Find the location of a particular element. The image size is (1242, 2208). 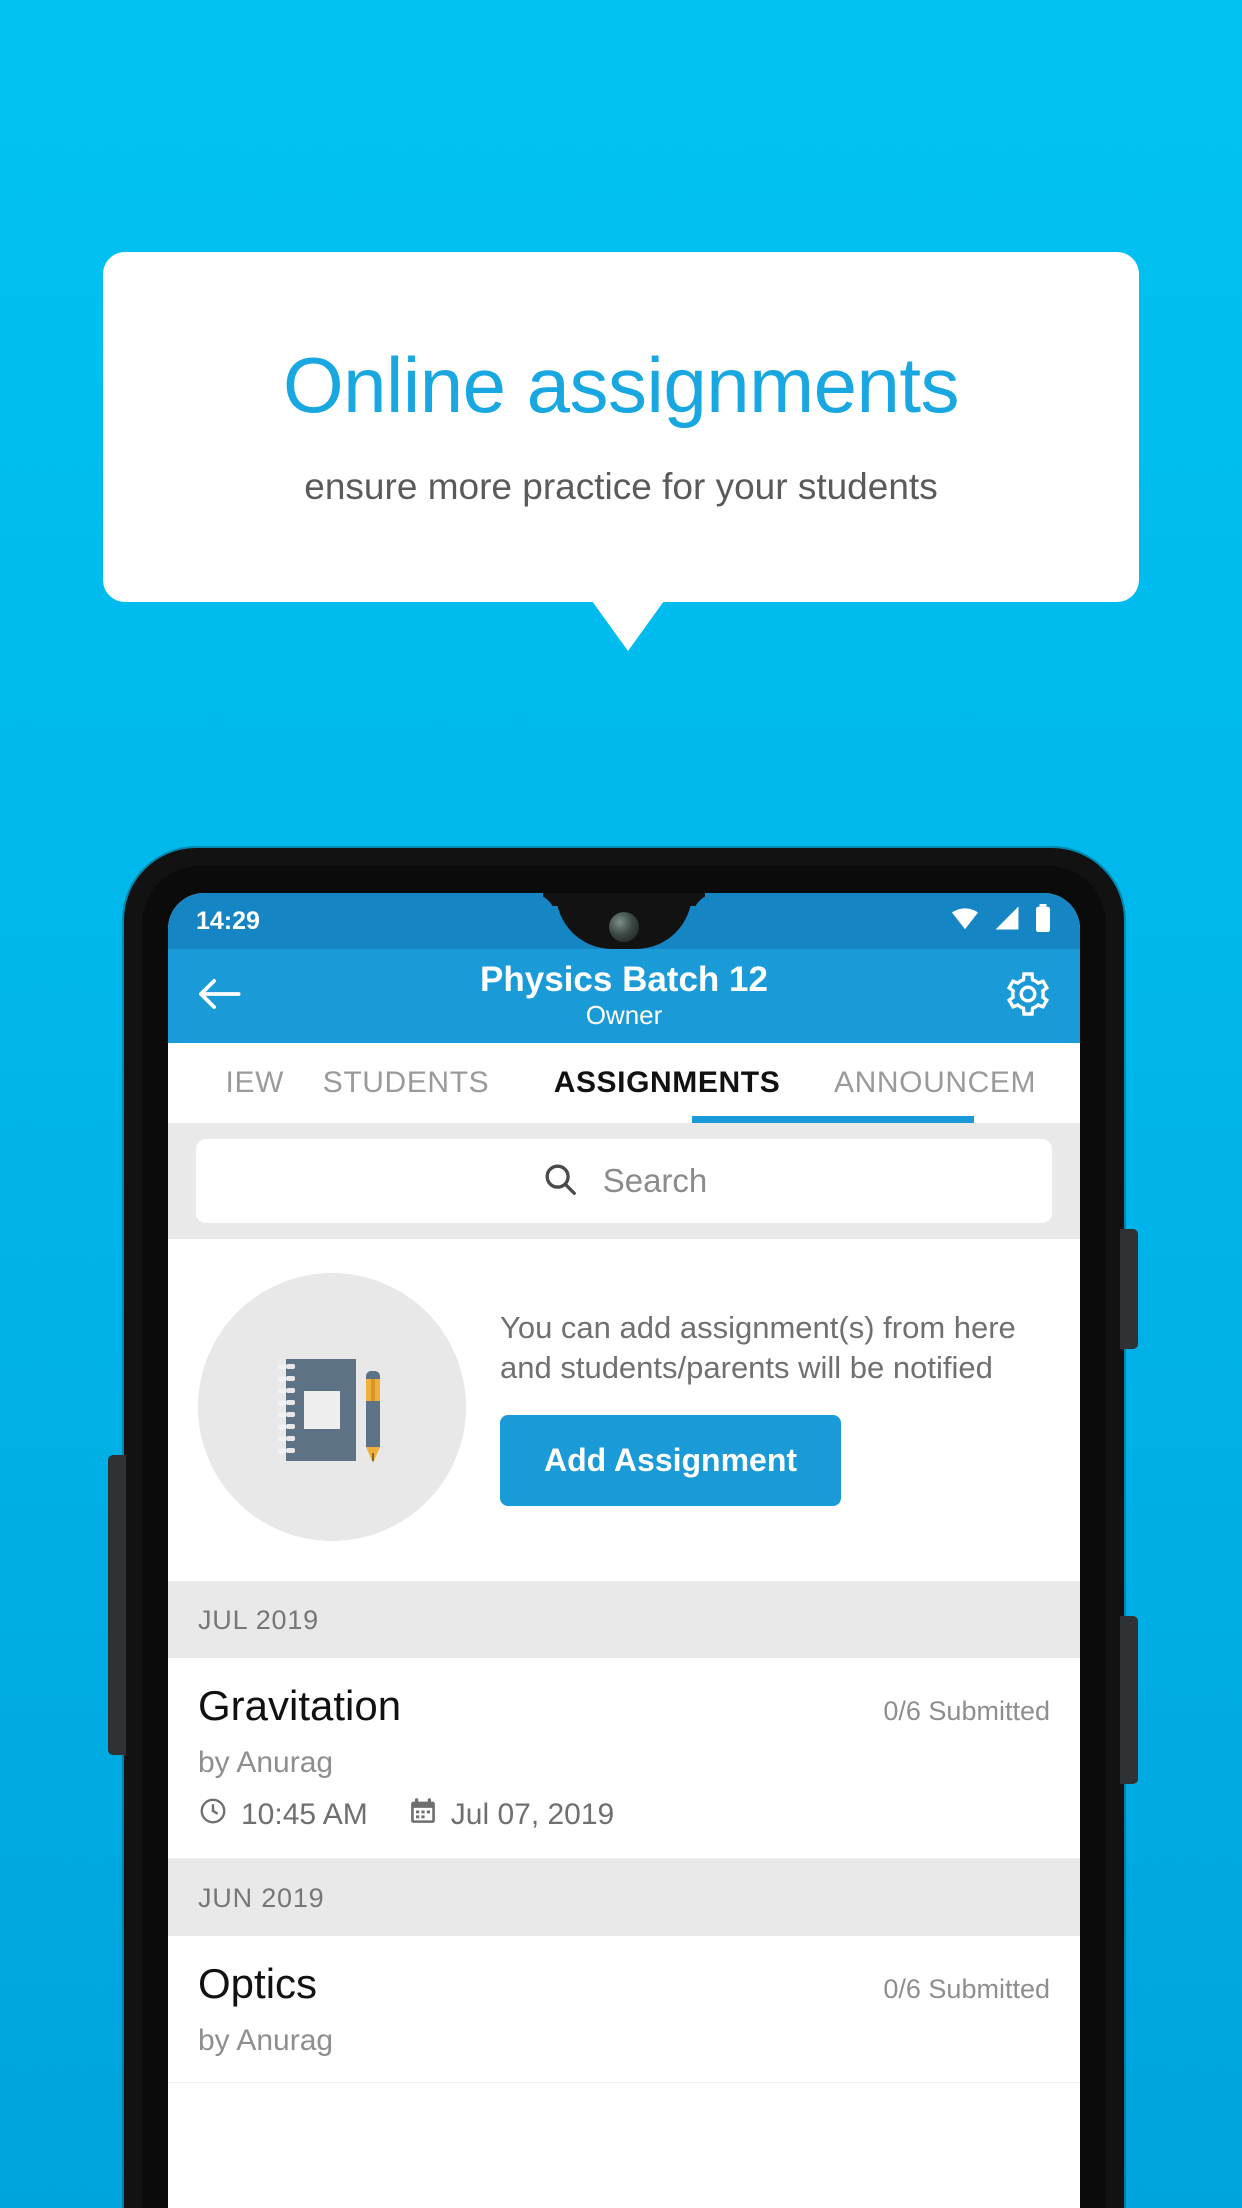

status-icons is located at coordinates (1001, 921).